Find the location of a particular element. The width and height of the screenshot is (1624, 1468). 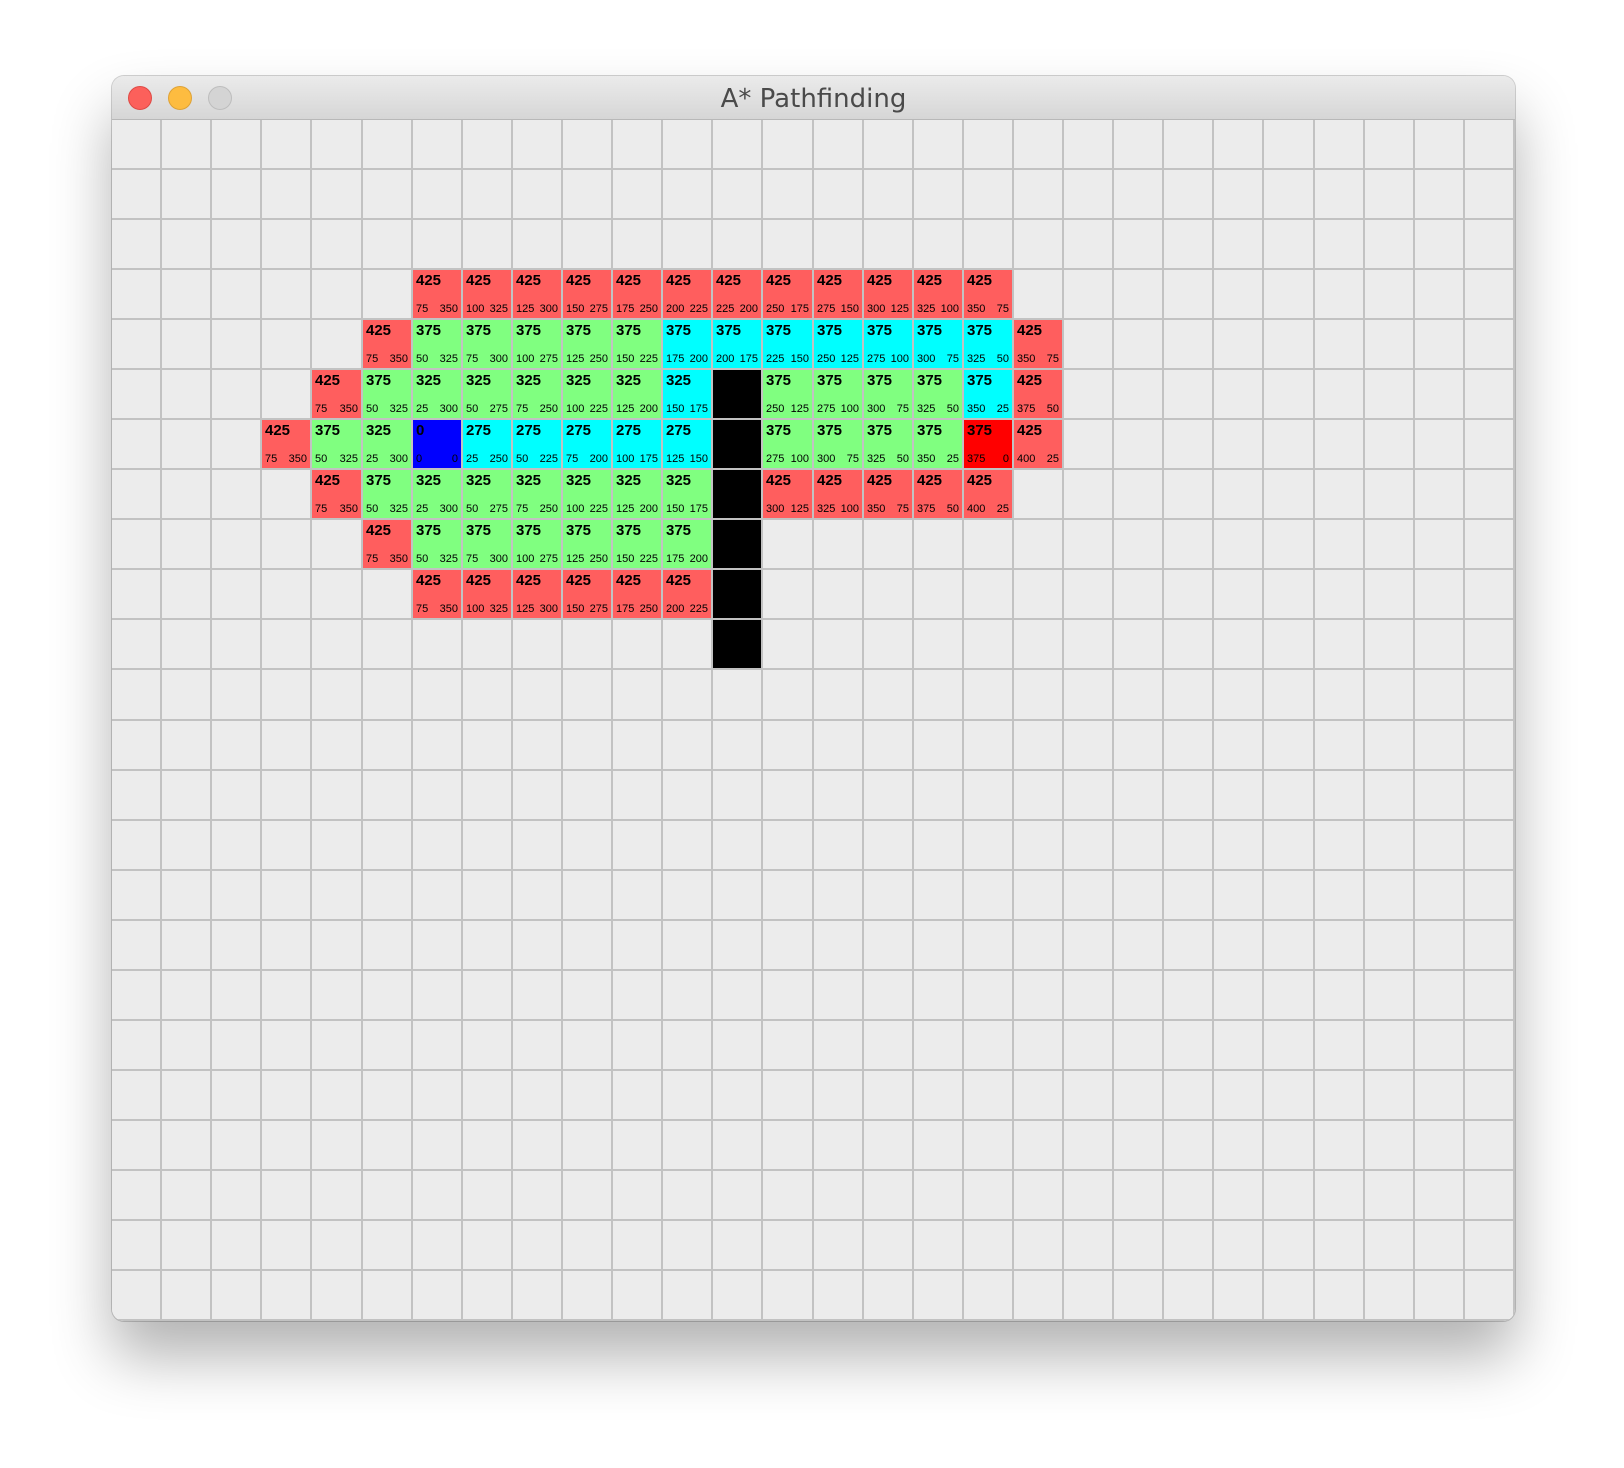

grid-cell-closed: 325 25 300 is located at coordinates (388, 445).